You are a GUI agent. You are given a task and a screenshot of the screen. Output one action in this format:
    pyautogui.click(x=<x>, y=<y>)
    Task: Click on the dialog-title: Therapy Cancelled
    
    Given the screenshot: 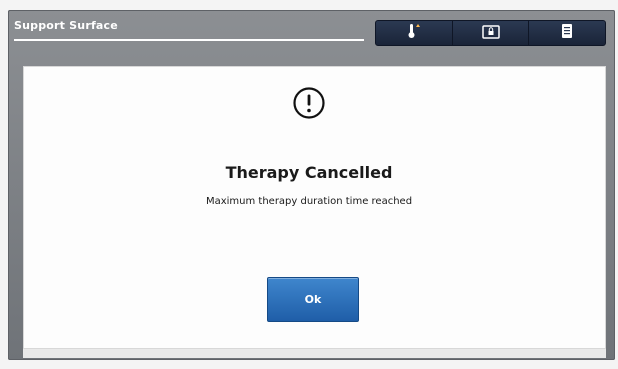 What is the action you would take?
    pyautogui.click(x=309, y=172)
    